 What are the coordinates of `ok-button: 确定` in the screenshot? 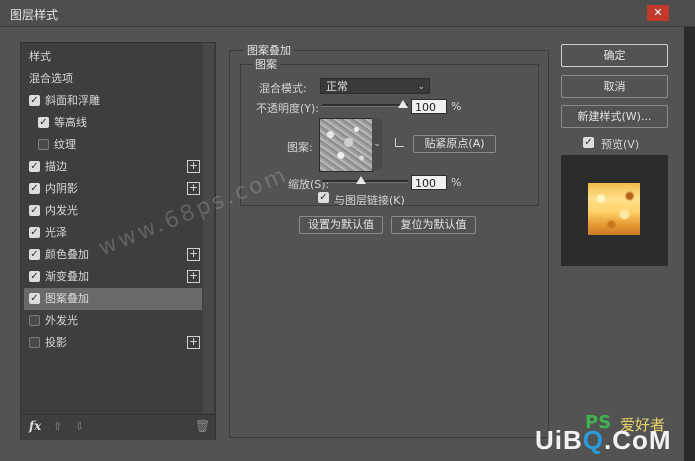 It's located at (614, 55).